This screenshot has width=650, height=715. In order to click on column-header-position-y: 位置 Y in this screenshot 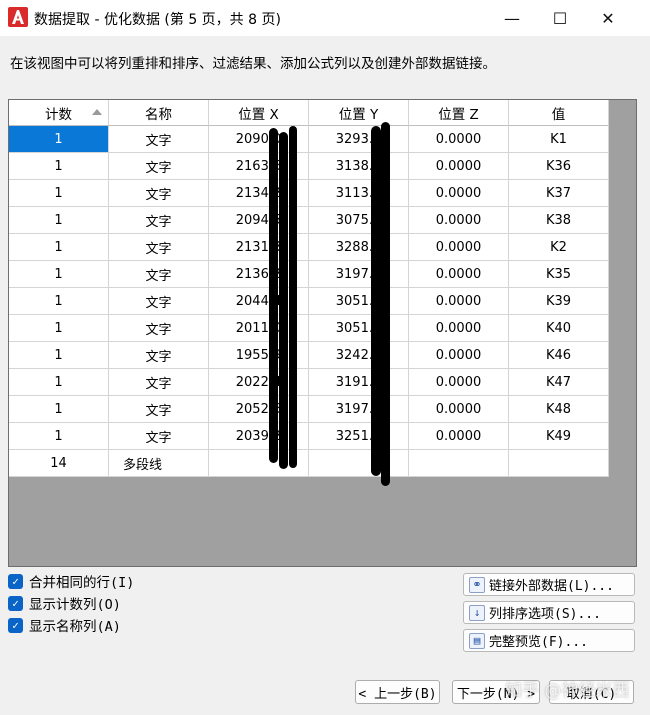, I will do `click(359, 113)`.